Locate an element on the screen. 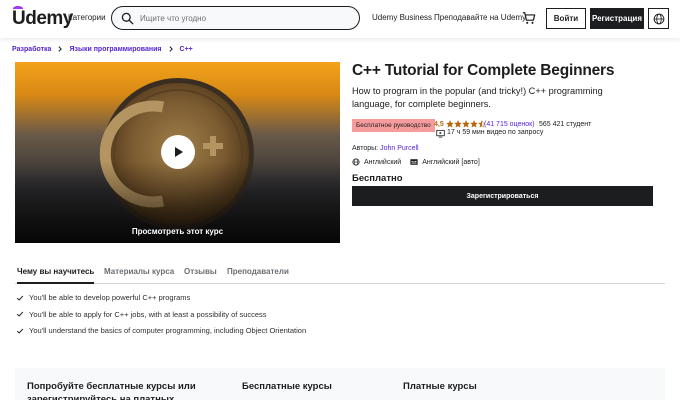 The height and width of the screenshot is (400, 680). udemy-logo: Udemy is located at coordinates (42, 17).